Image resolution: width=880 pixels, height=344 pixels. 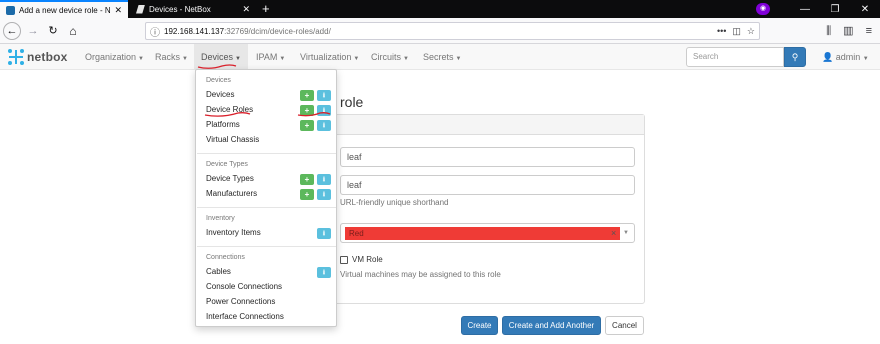 I want to click on bookmark-star-icon: ☆, so click(x=751, y=31).